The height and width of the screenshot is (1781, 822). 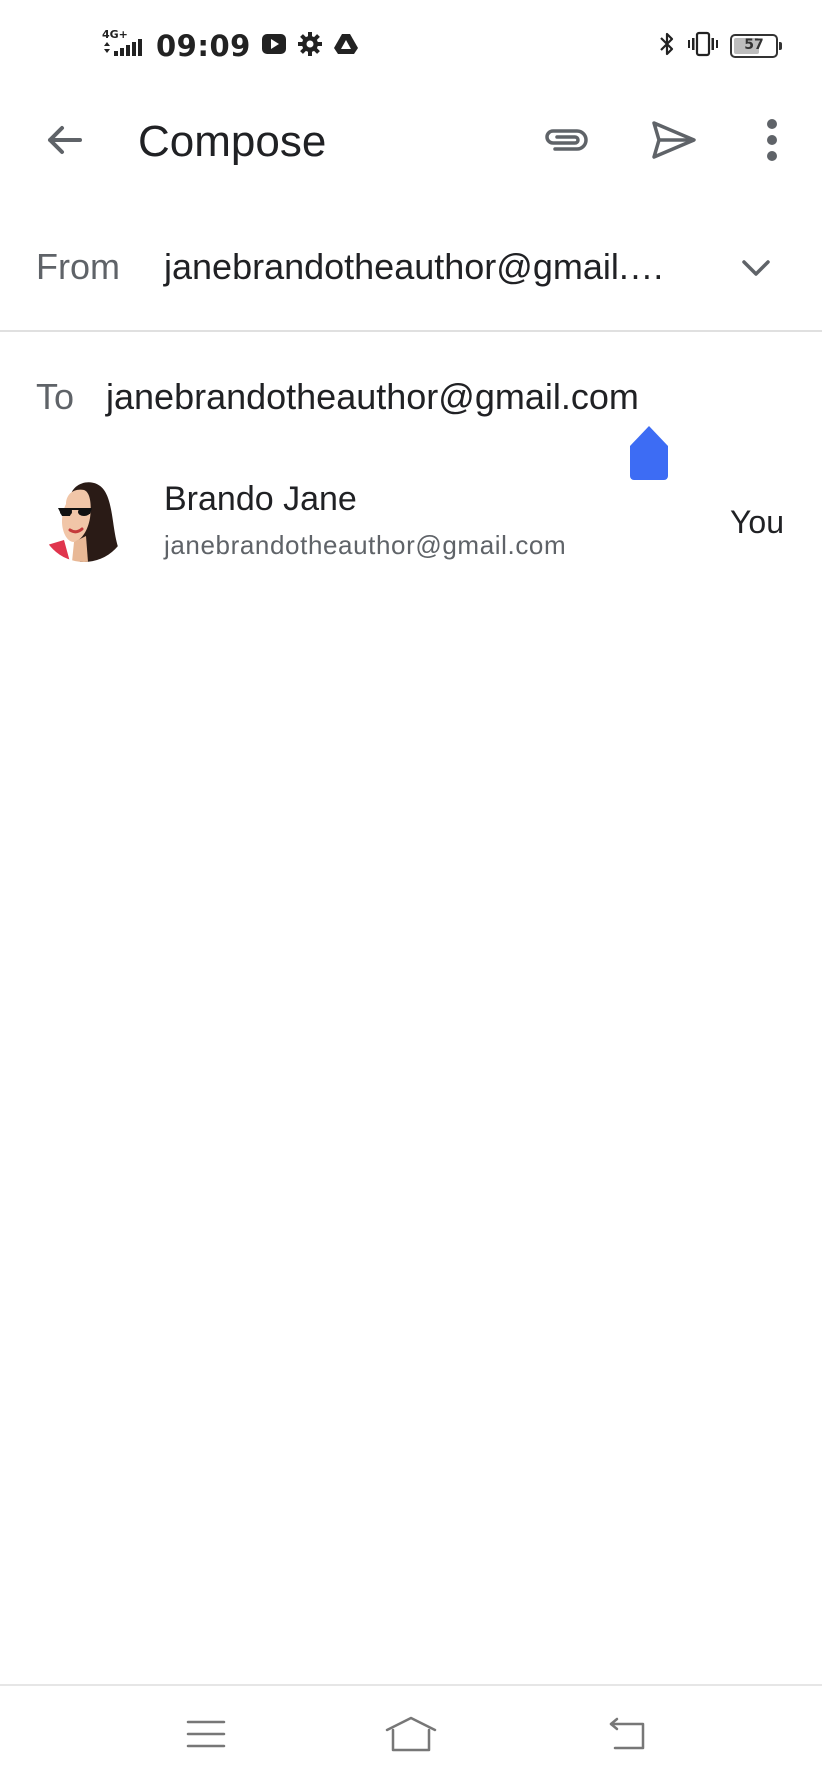 What do you see at coordinates (260, 499) in the screenshot?
I see `contact-name: Brando Jane` at bounding box center [260, 499].